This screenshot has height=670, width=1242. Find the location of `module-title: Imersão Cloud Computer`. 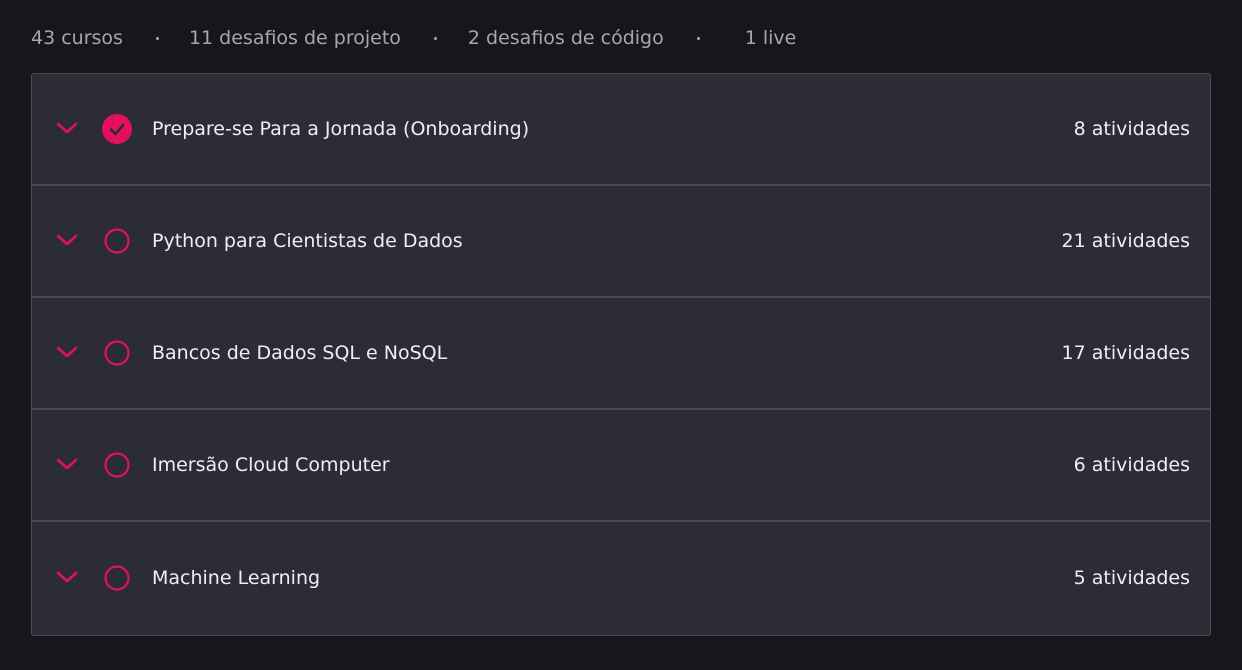

module-title: Imersão Cloud Computer is located at coordinates (271, 465).